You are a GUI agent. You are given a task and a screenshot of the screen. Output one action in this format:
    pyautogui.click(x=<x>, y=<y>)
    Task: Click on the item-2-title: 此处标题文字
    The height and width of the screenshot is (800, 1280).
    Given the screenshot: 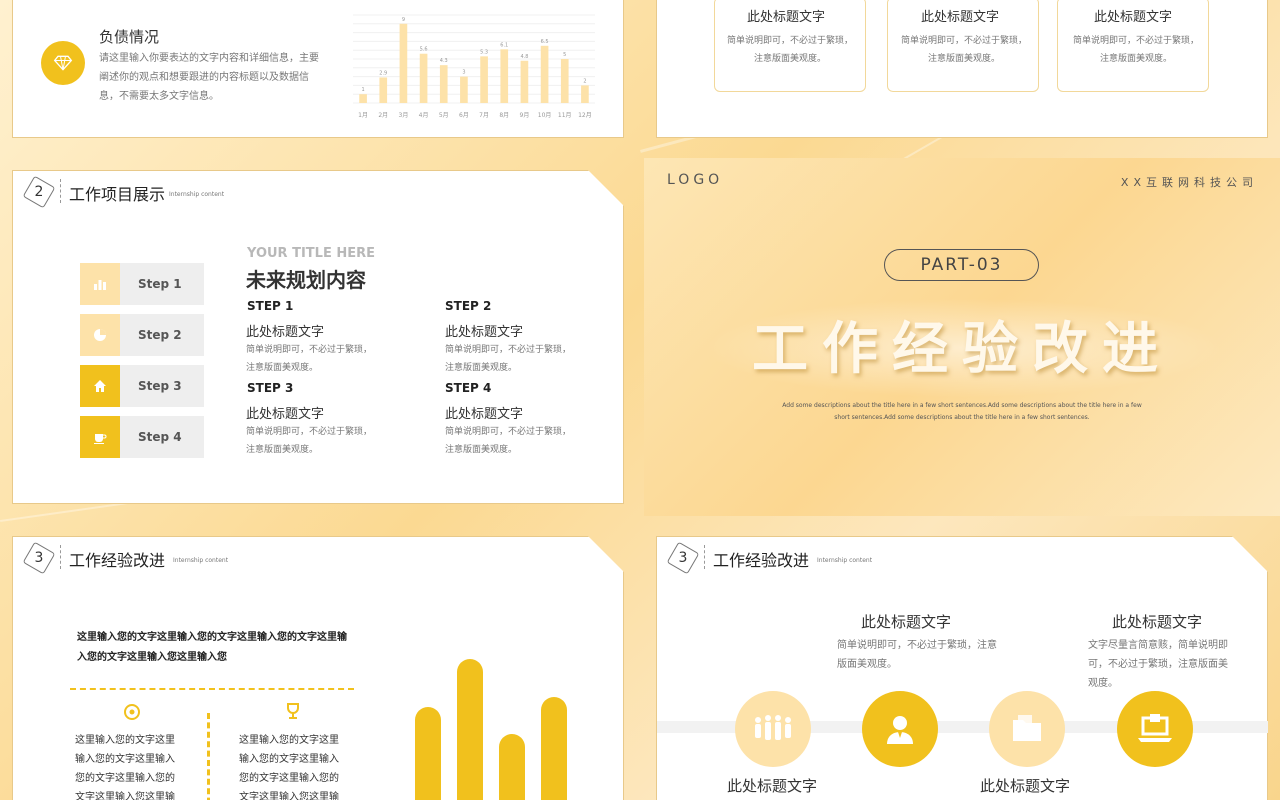 What is the action you would take?
    pyautogui.click(x=484, y=332)
    